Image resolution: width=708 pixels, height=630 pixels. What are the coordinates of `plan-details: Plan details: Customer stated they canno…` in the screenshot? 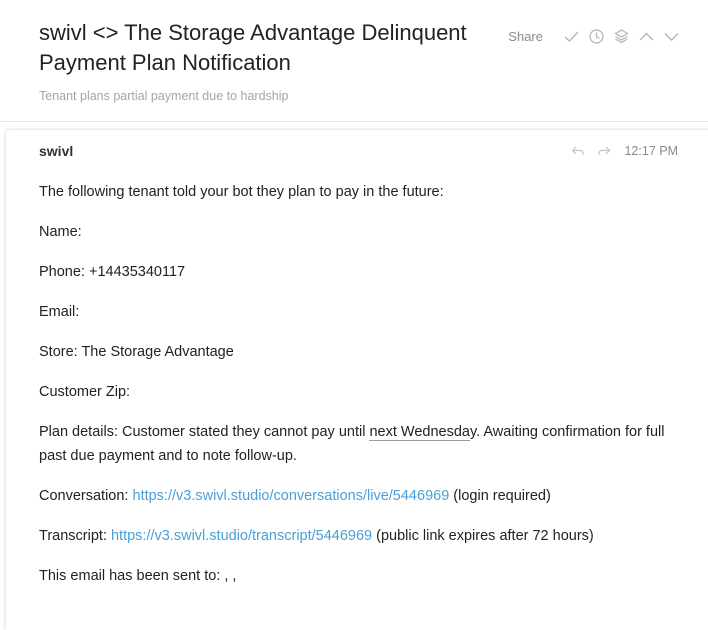 It's located at (364, 444).